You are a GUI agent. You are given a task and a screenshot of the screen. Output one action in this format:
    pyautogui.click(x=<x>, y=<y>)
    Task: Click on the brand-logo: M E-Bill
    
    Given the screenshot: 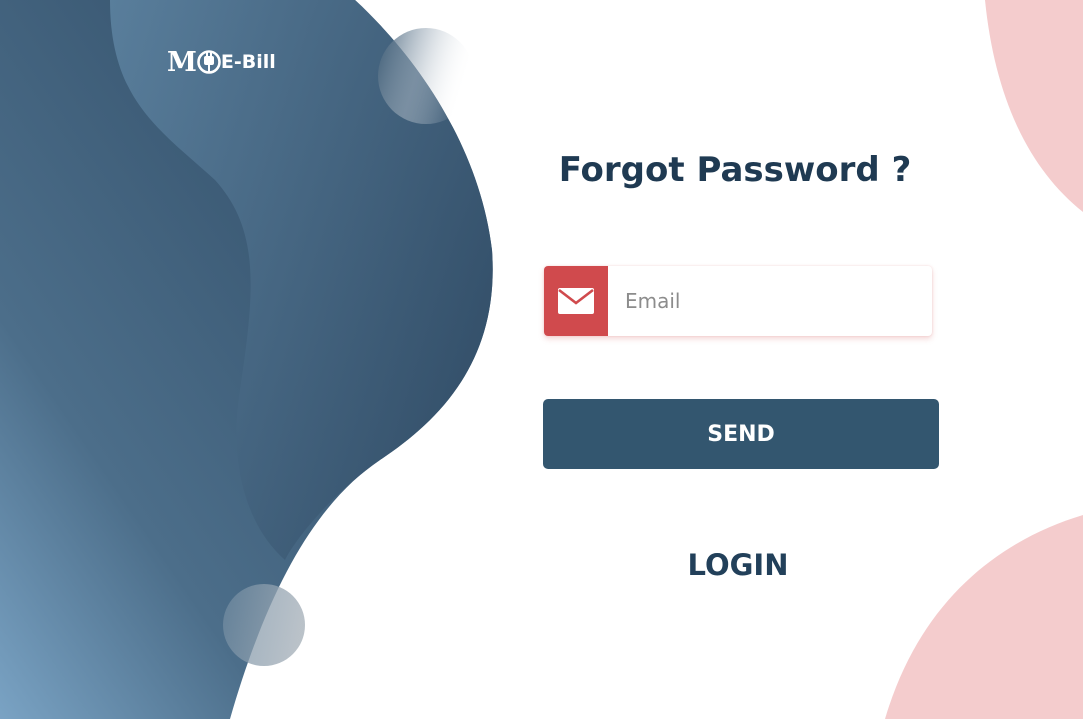 What is the action you would take?
    pyautogui.click(x=221, y=62)
    